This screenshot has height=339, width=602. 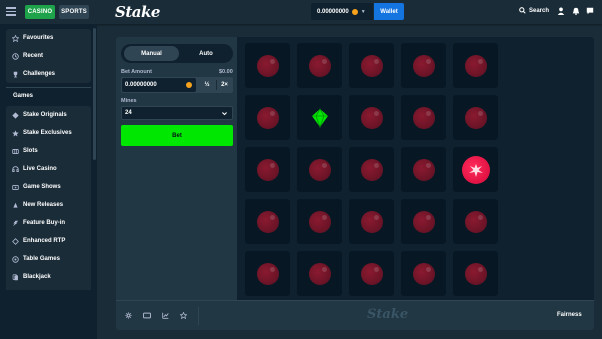 I want to click on bell-icon, so click(x=576, y=11).